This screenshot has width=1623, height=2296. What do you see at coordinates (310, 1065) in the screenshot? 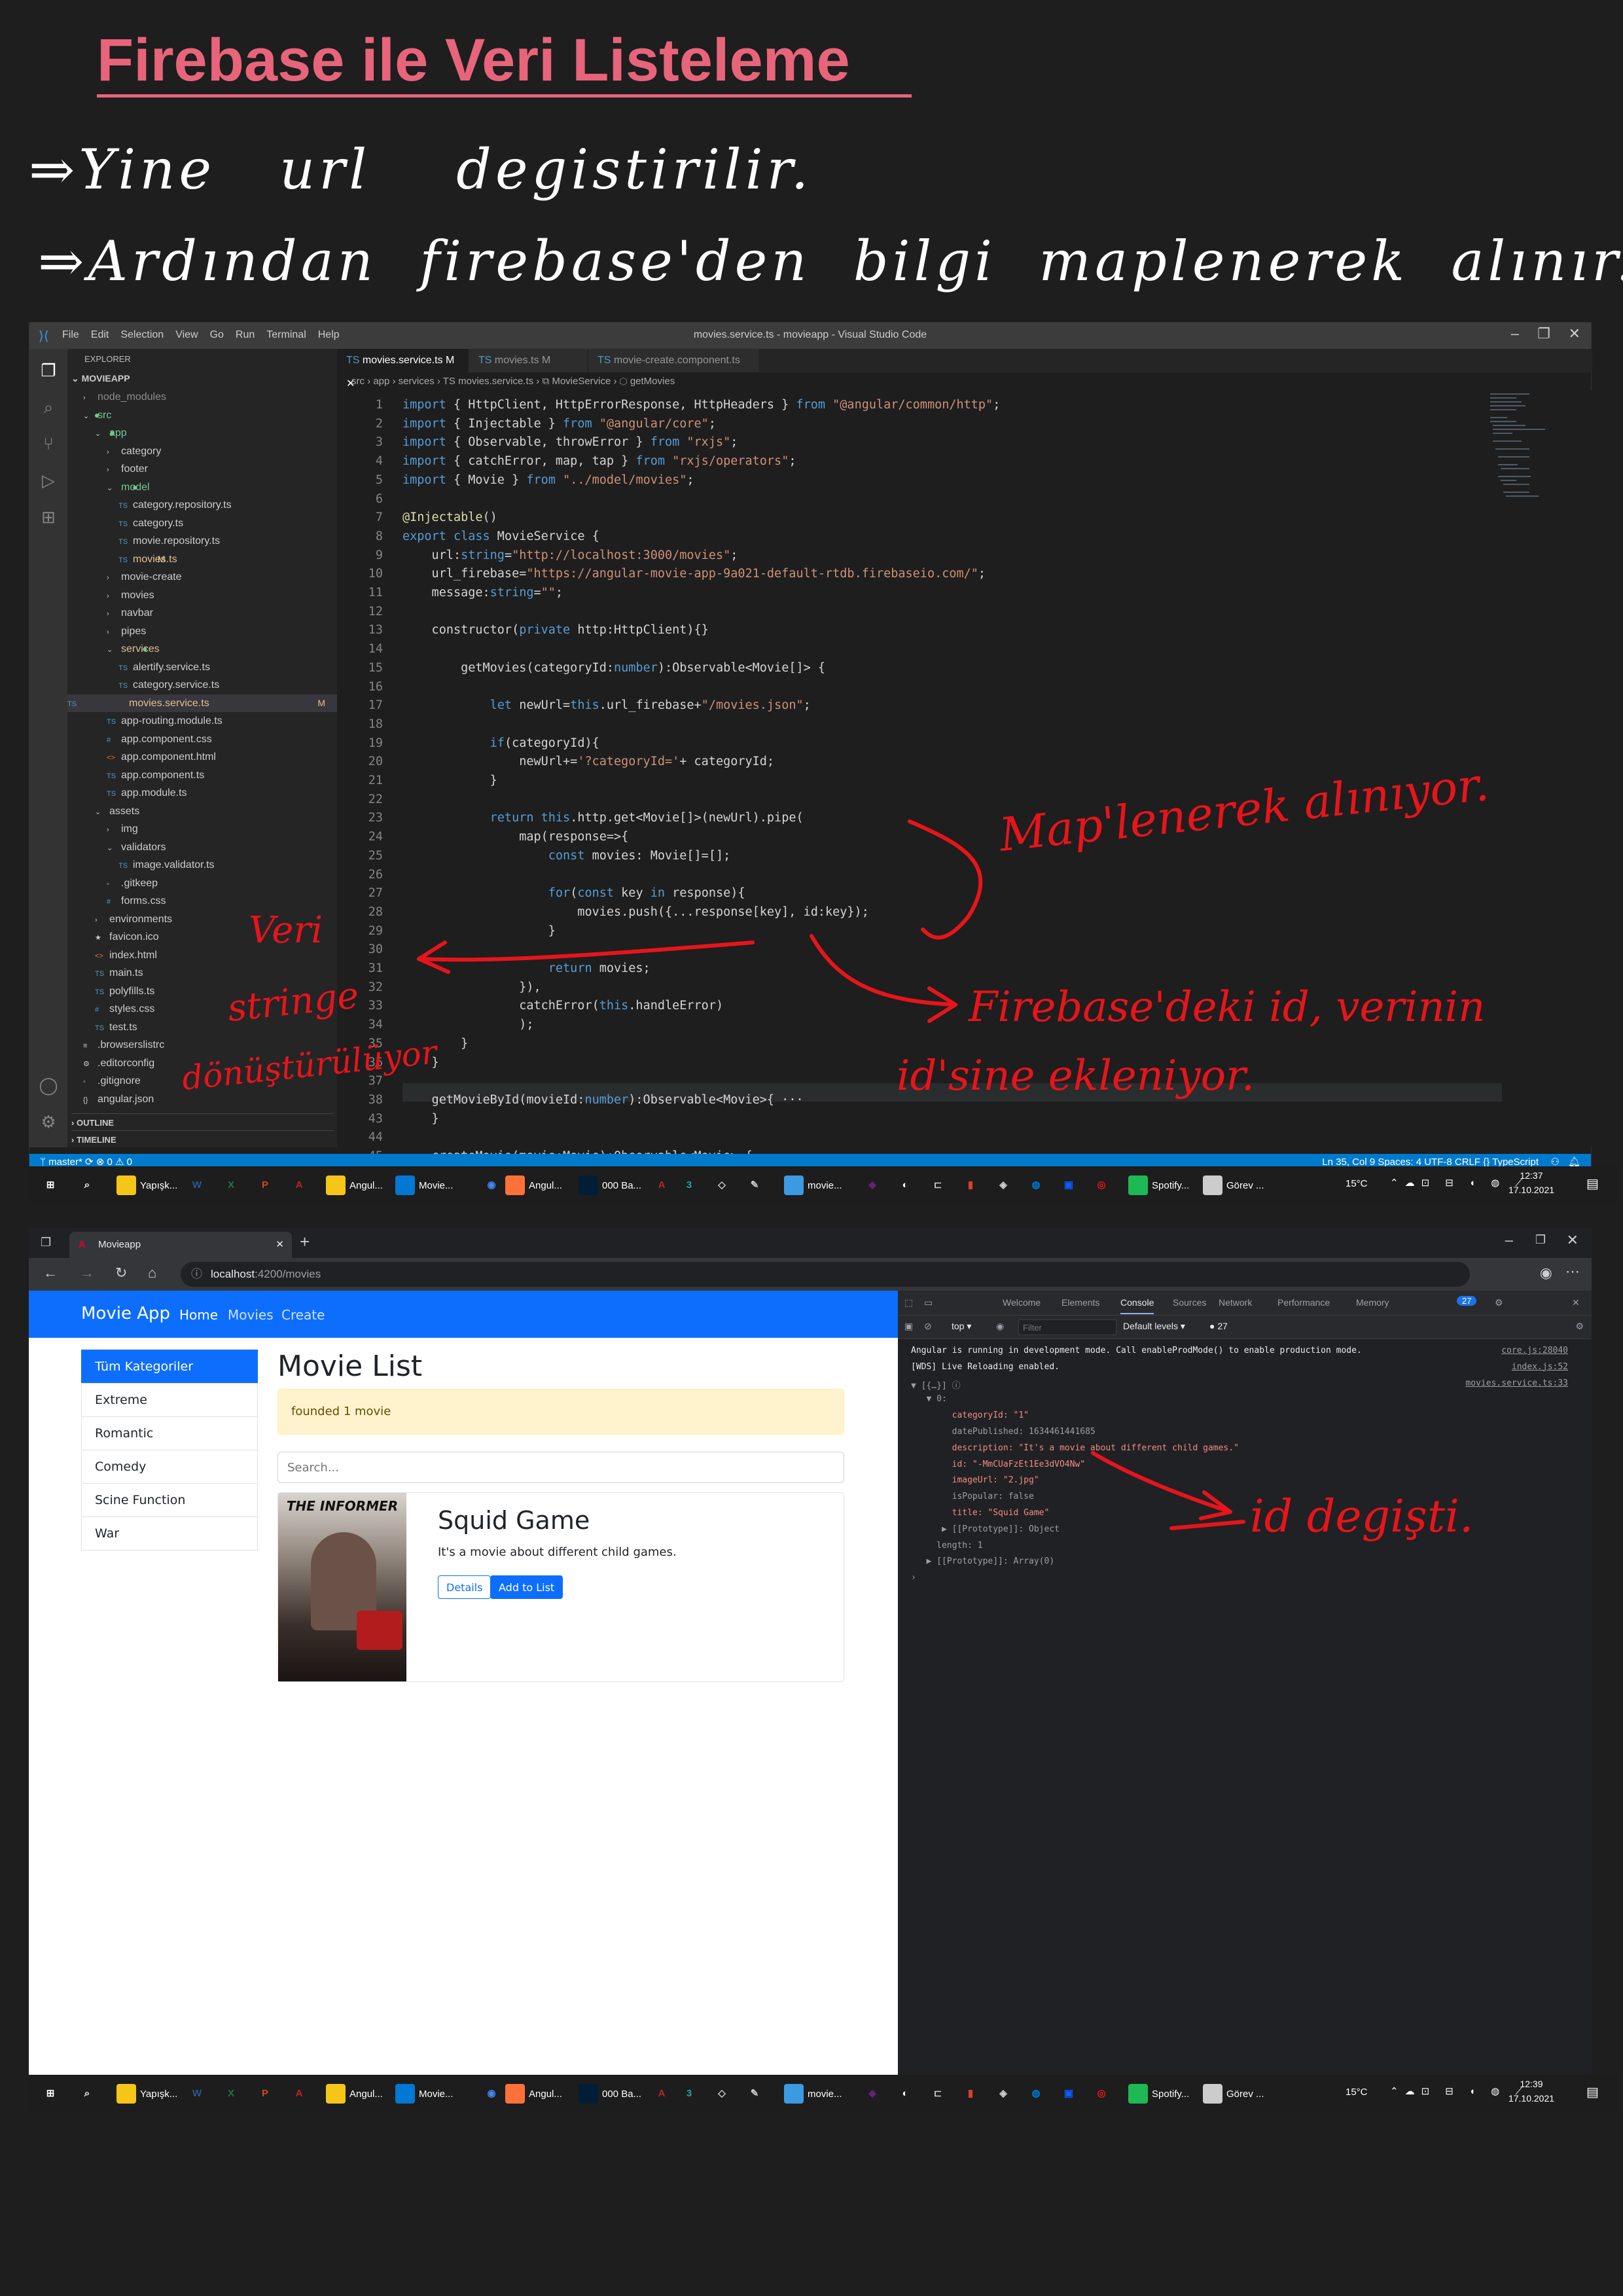
I see `anno-veri-3: dönüştürülüyor` at bounding box center [310, 1065].